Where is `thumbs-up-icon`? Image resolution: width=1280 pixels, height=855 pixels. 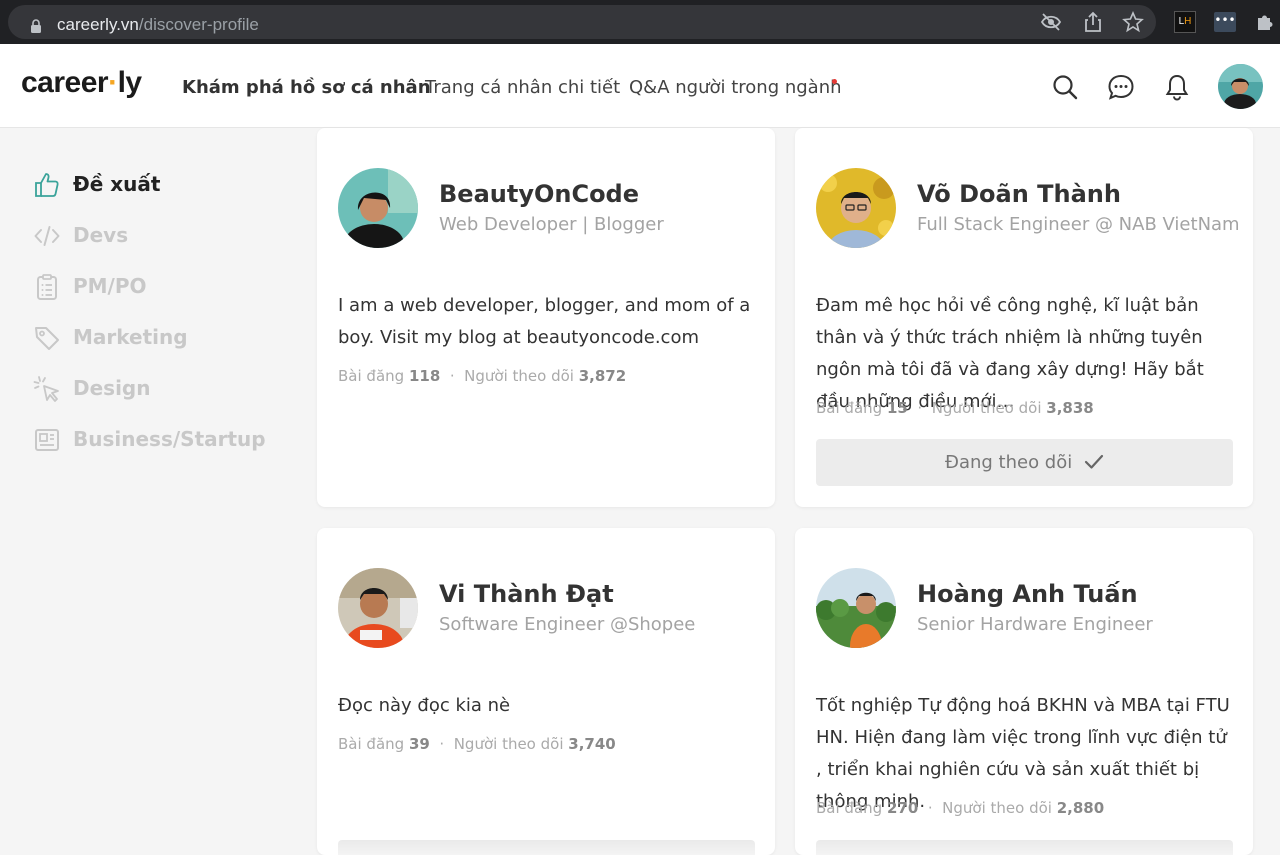 thumbs-up-icon is located at coordinates (47, 185).